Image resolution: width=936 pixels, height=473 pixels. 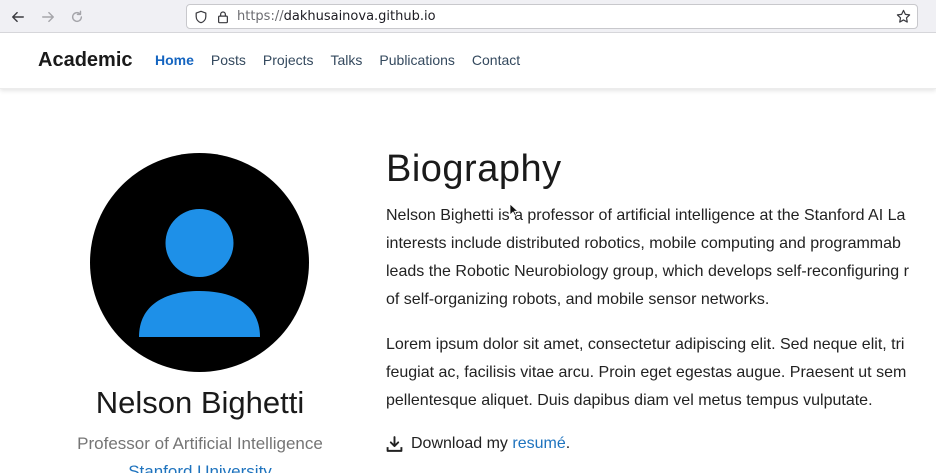 I want to click on address-bar: https://dakhusainova.github.io, so click(x=552, y=16).